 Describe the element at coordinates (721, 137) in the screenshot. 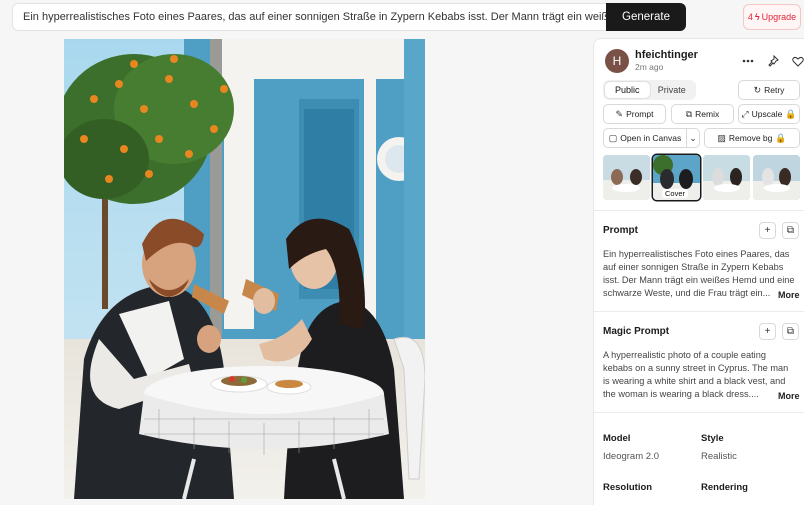

I see `remove-bg-icon: ▨` at that location.